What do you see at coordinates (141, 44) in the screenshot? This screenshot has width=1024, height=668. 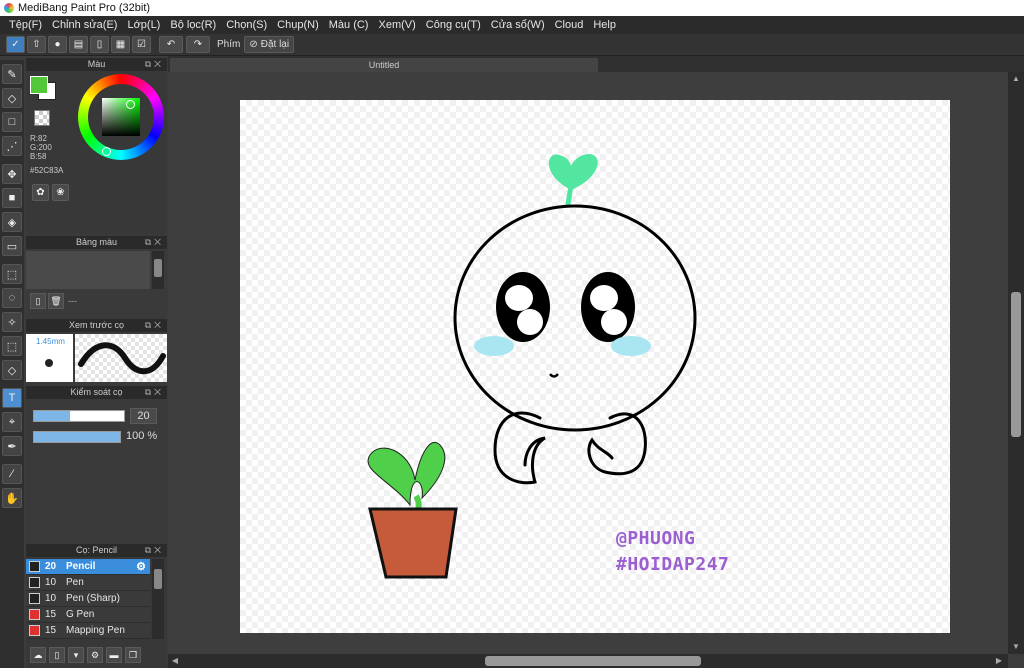 I see `checklist-button: ☑` at bounding box center [141, 44].